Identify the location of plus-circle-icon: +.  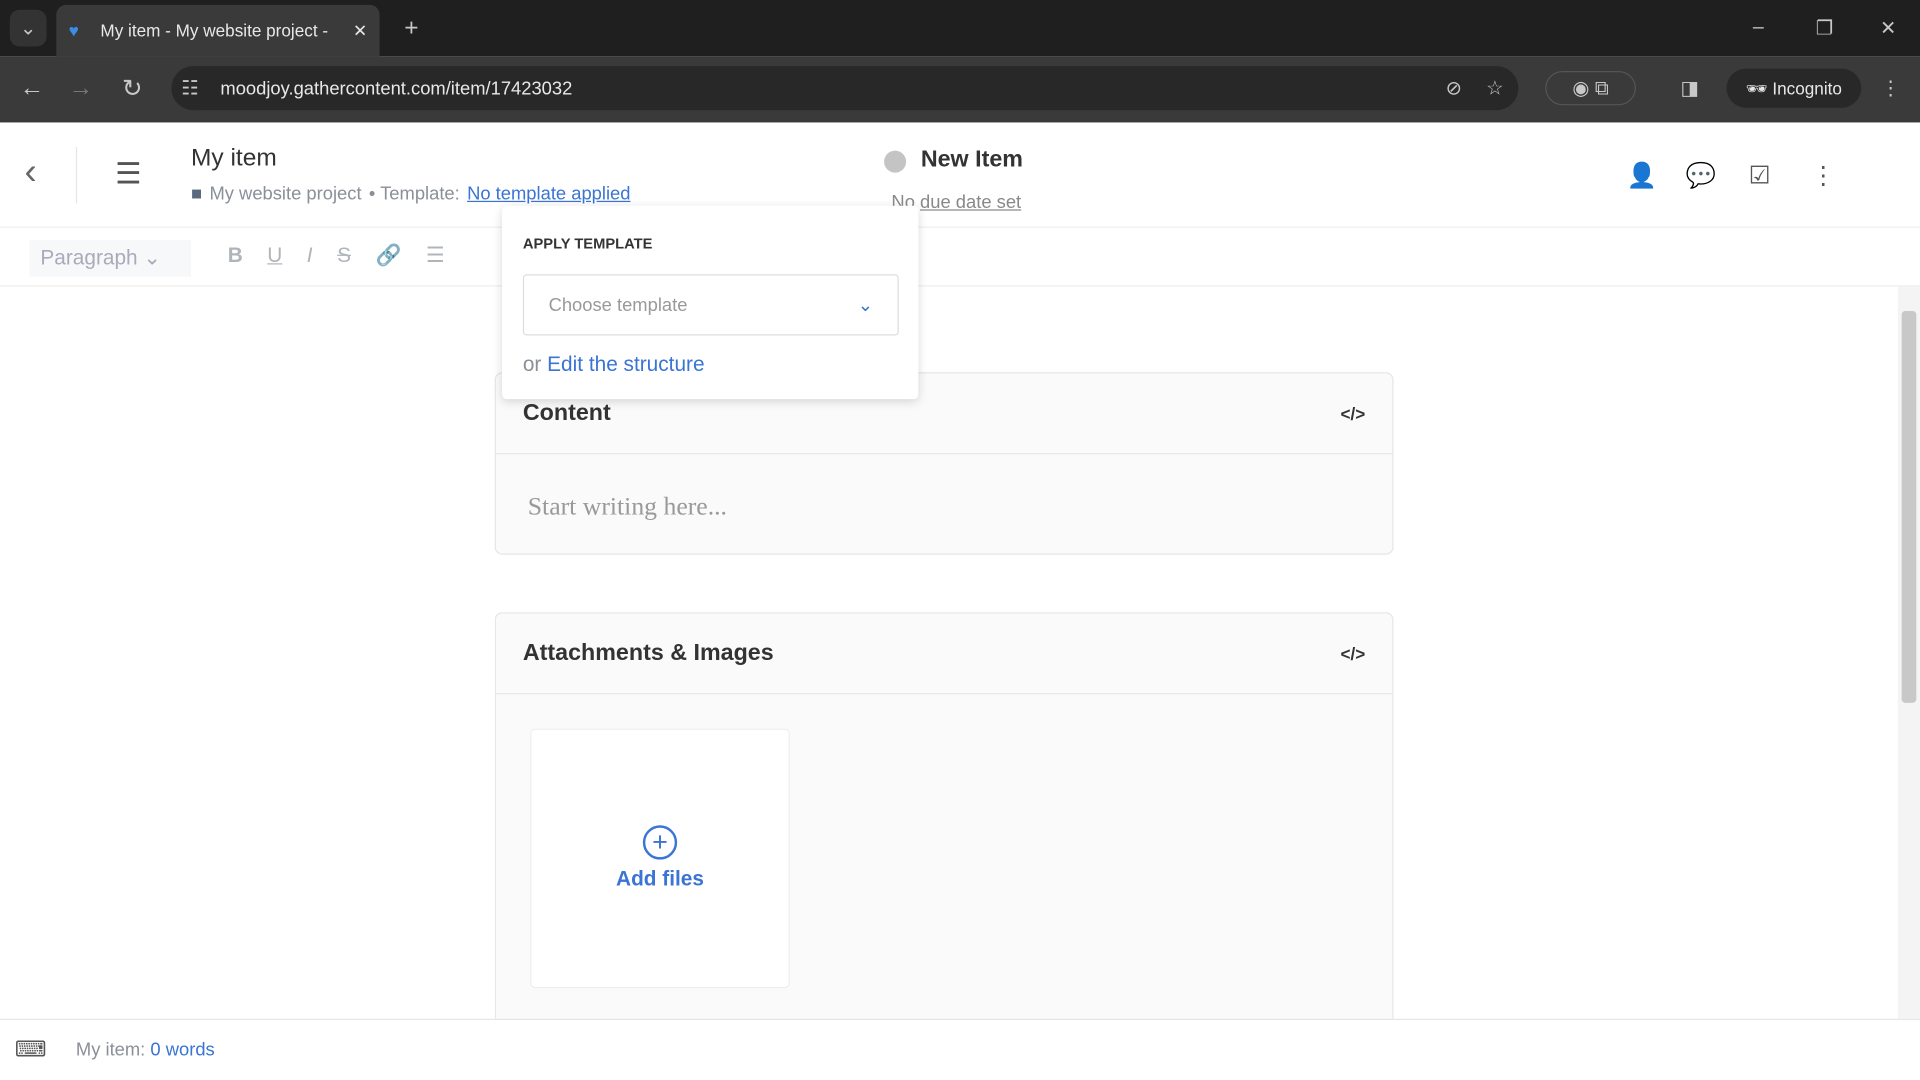
(660, 842).